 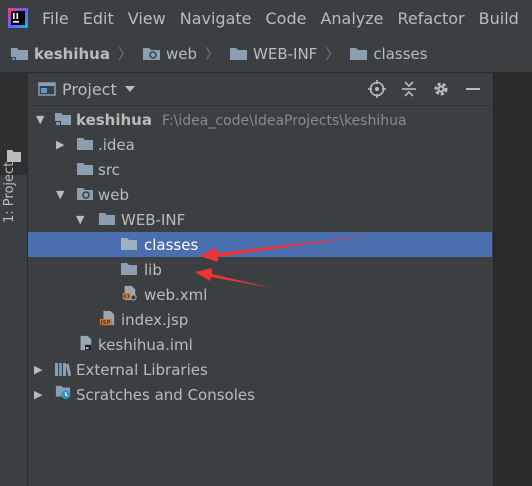 I want to click on tree-node-label: .idea, so click(x=116, y=144).